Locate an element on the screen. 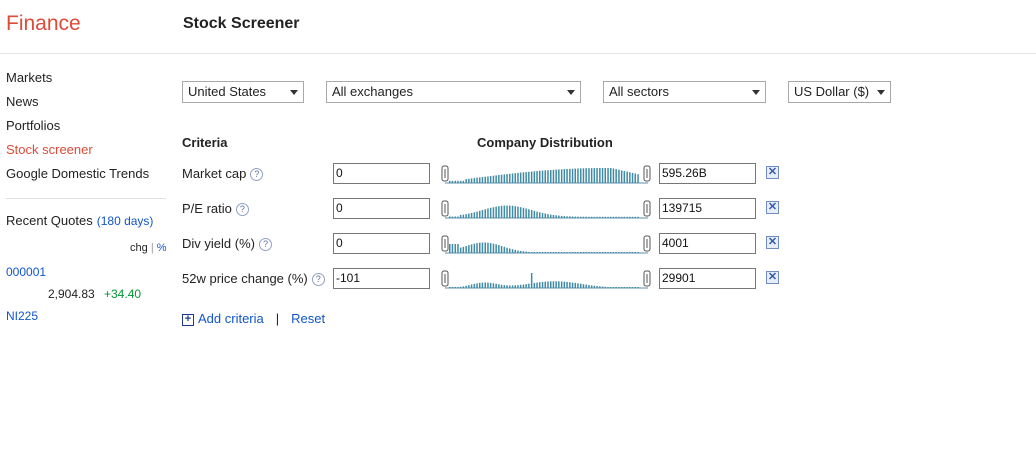 This screenshot has width=1036, height=460. chevron-down-icon is located at coordinates (294, 92).